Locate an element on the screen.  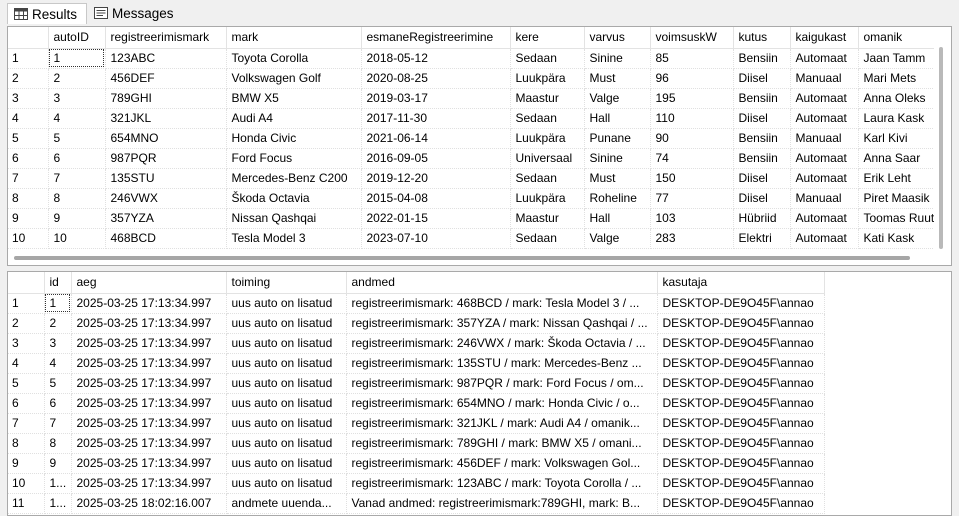
row-number: 1 is located at coordinates (28, 58).